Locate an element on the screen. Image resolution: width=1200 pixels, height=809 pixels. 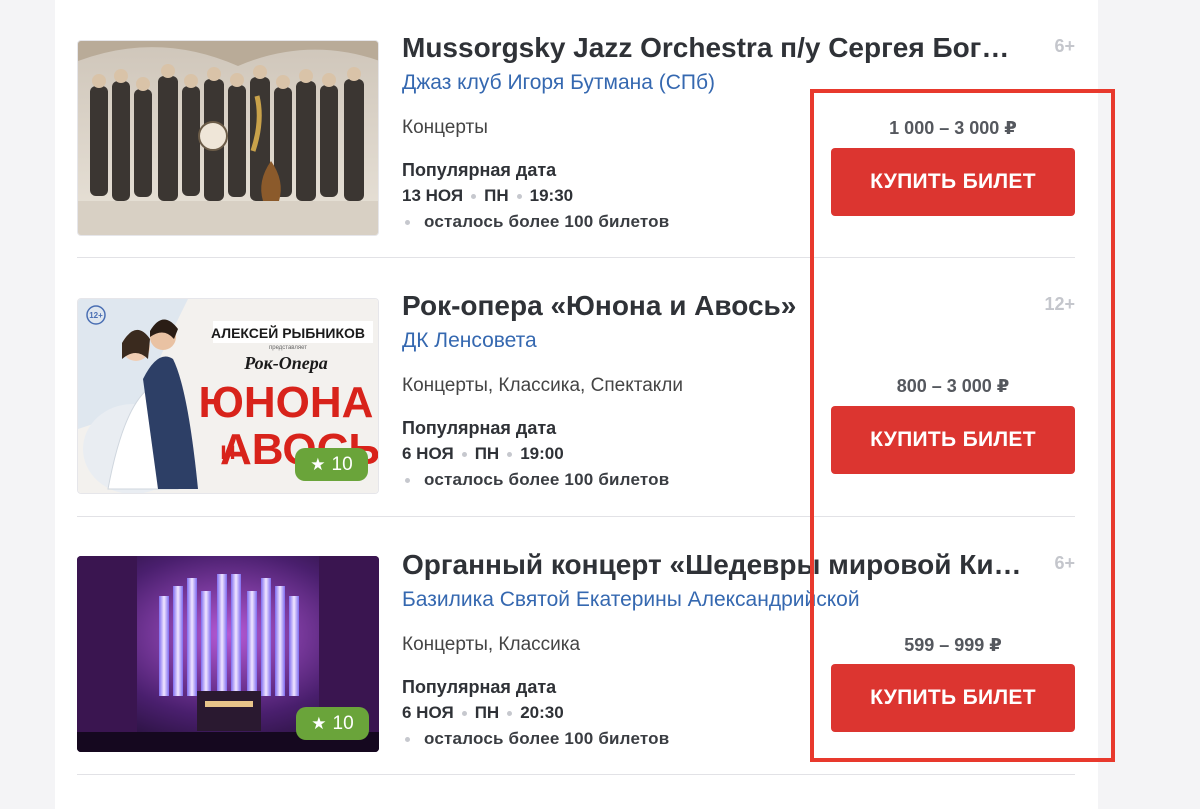
venue-link: ДК Ленсовета is located at coordinates (469, 341).